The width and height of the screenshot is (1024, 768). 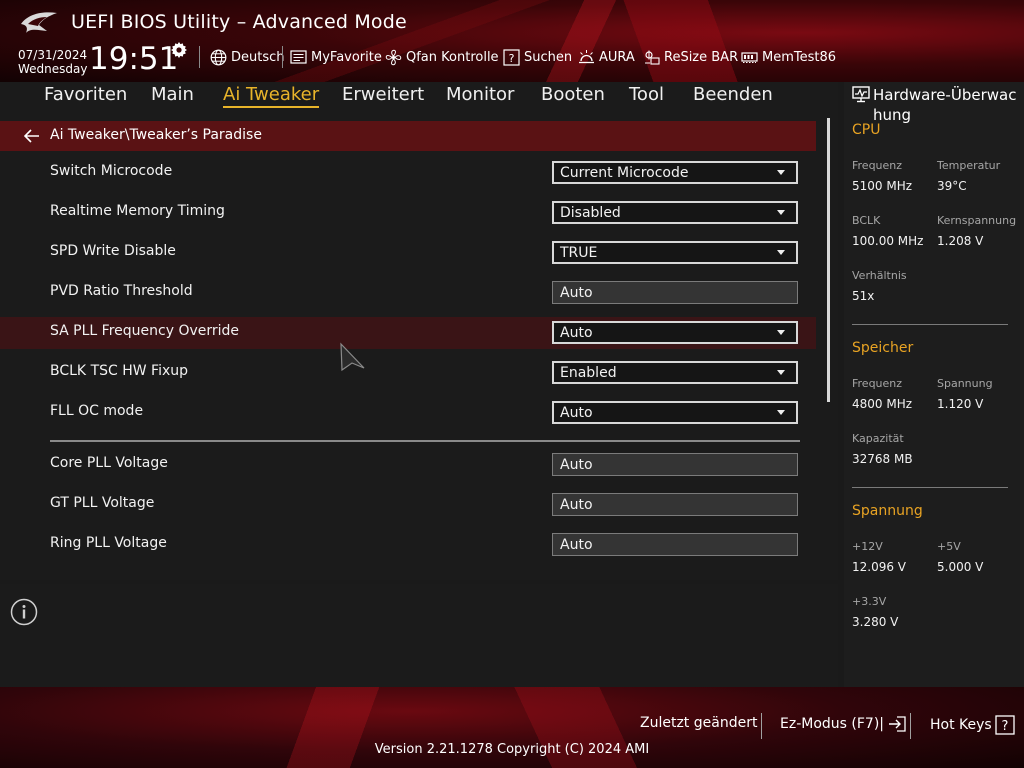 I want to click on gear-icon, so click(x=179, y=50).